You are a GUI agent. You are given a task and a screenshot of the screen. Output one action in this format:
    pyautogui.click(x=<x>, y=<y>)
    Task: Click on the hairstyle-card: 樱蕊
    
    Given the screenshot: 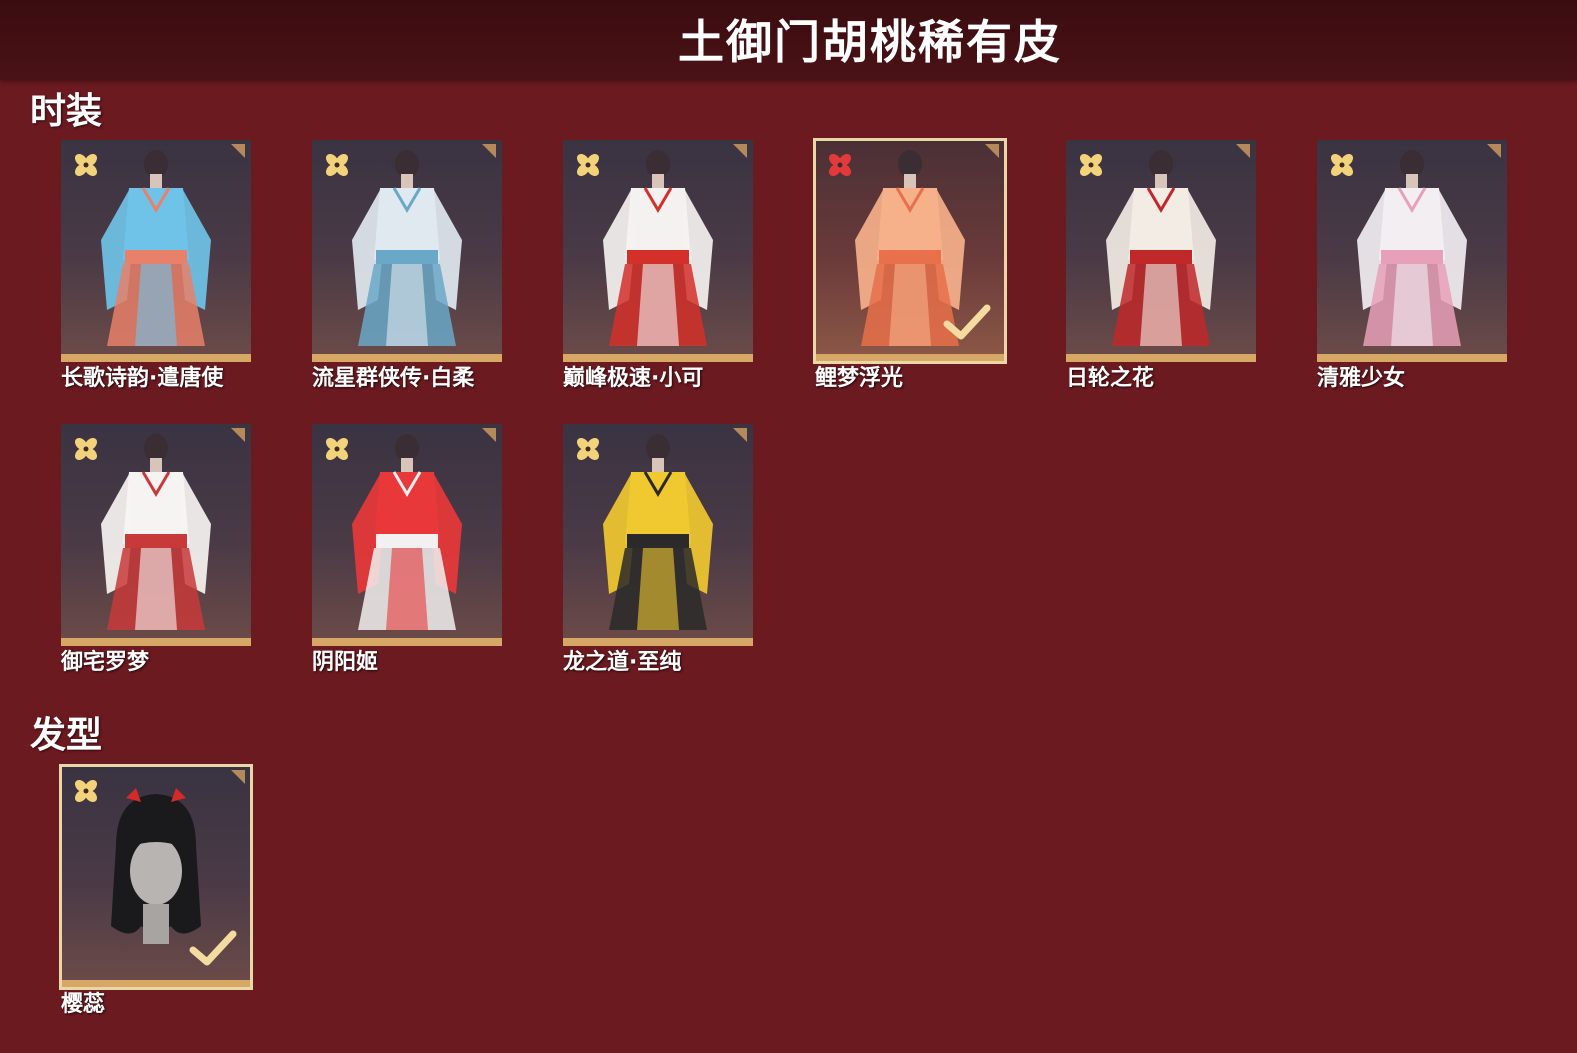 What is the action you would take?
    pyautogui.click(x=156, y=890)
    